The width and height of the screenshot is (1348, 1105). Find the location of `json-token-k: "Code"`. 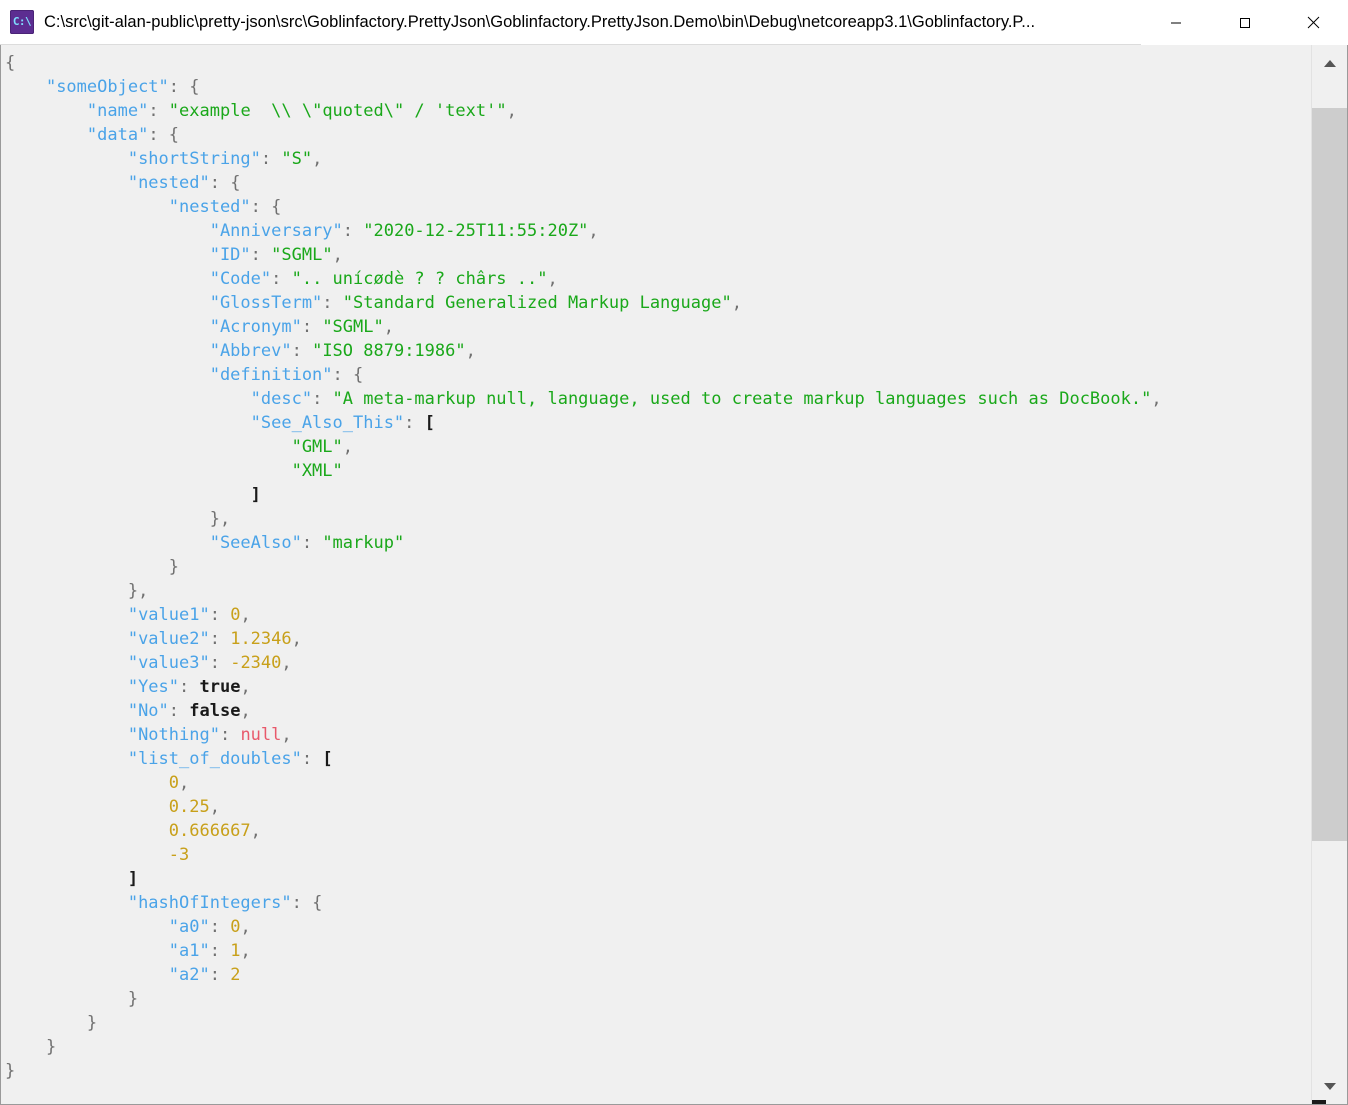

json-token-k: "Code" is located at coordinates (240, 279).